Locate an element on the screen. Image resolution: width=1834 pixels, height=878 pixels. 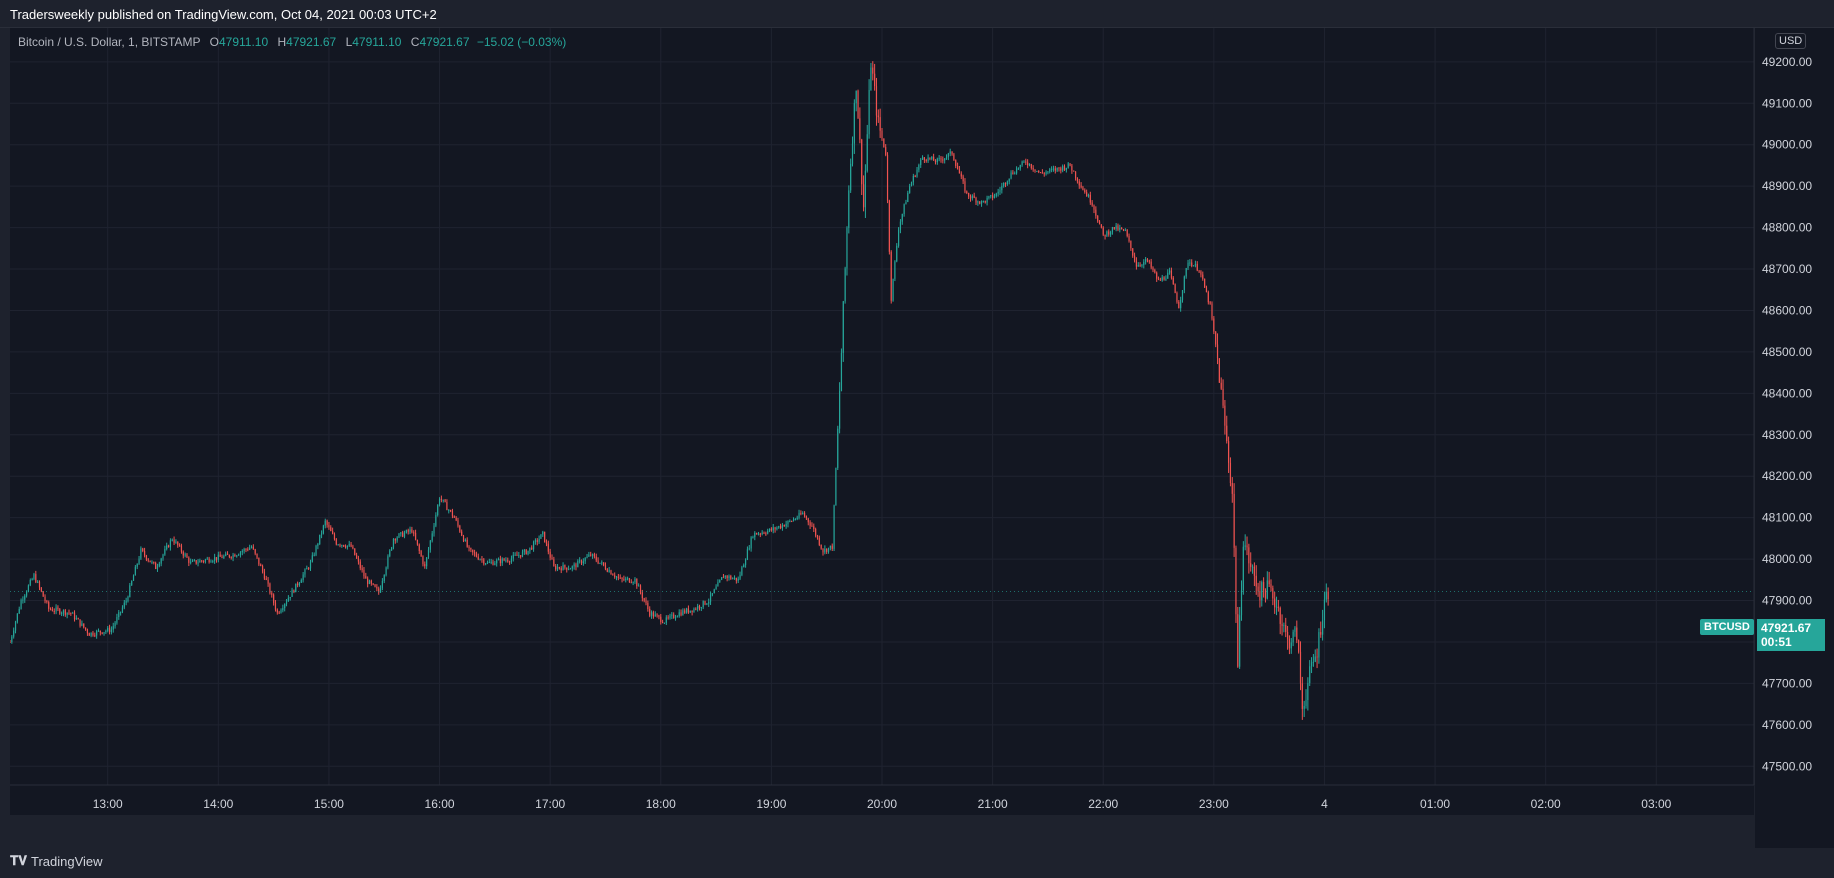
price-axis-label: 48100.00 is located at coordinates (1787, 518).